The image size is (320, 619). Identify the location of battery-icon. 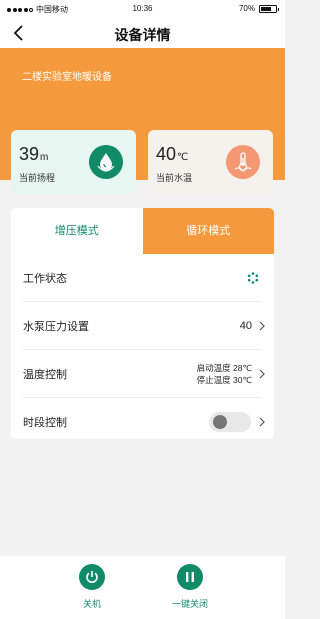
(269, 8).